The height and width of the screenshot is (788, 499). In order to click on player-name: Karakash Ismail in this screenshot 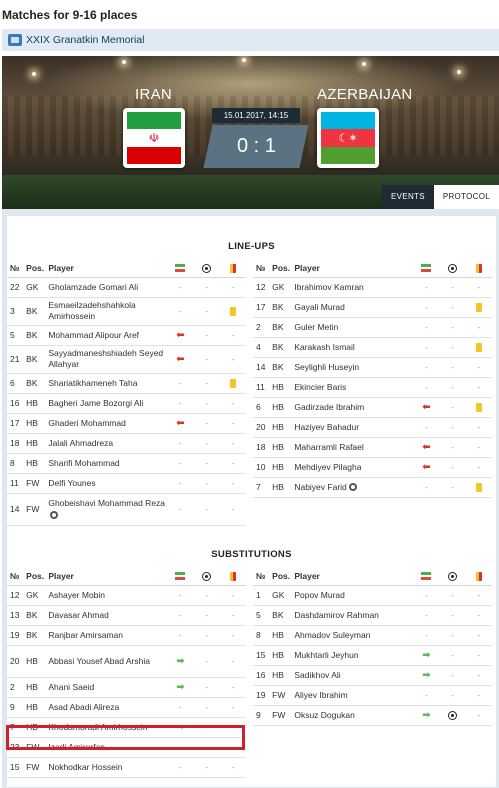, I will do `click(324, 347)`.